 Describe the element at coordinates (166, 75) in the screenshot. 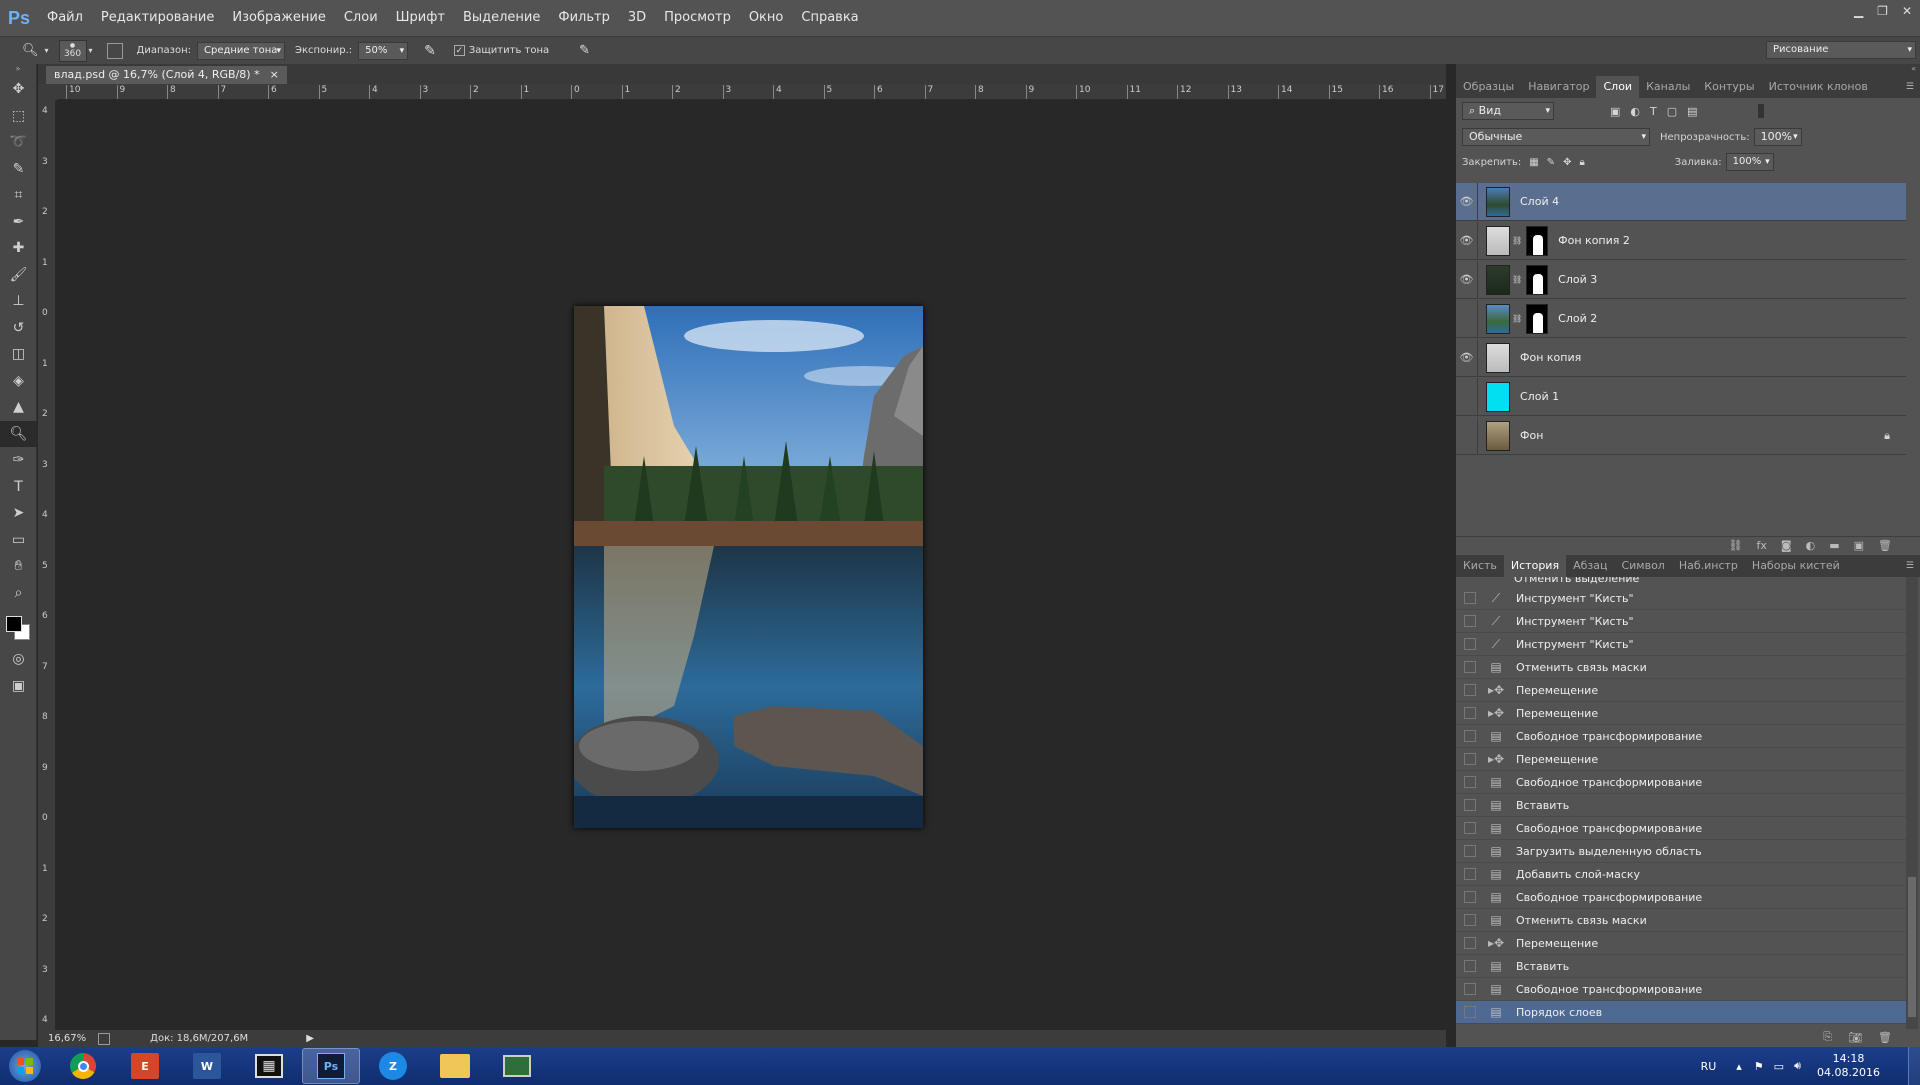

I see `document-tab: влад.psd @ 16,7% (Слой 4, RGB/8) * ×` at that location.